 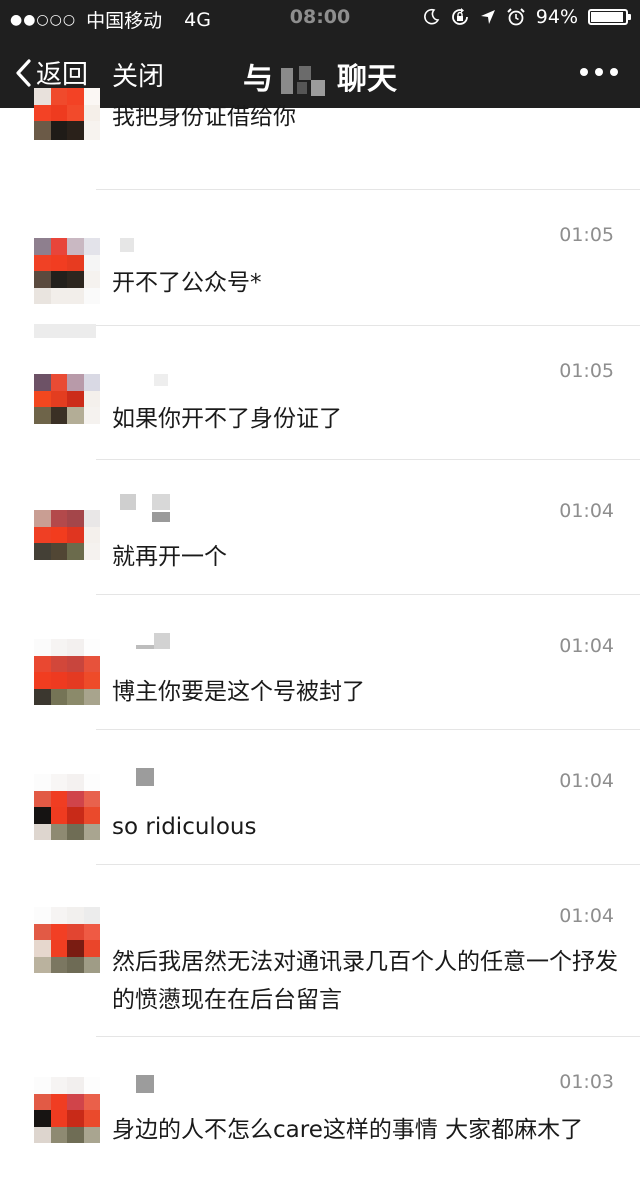 What do you see at coordinates (238, 692) in the screenshot?
I see `message-text: 博主你要是这个号被封了` at bounding box center [238, 692].